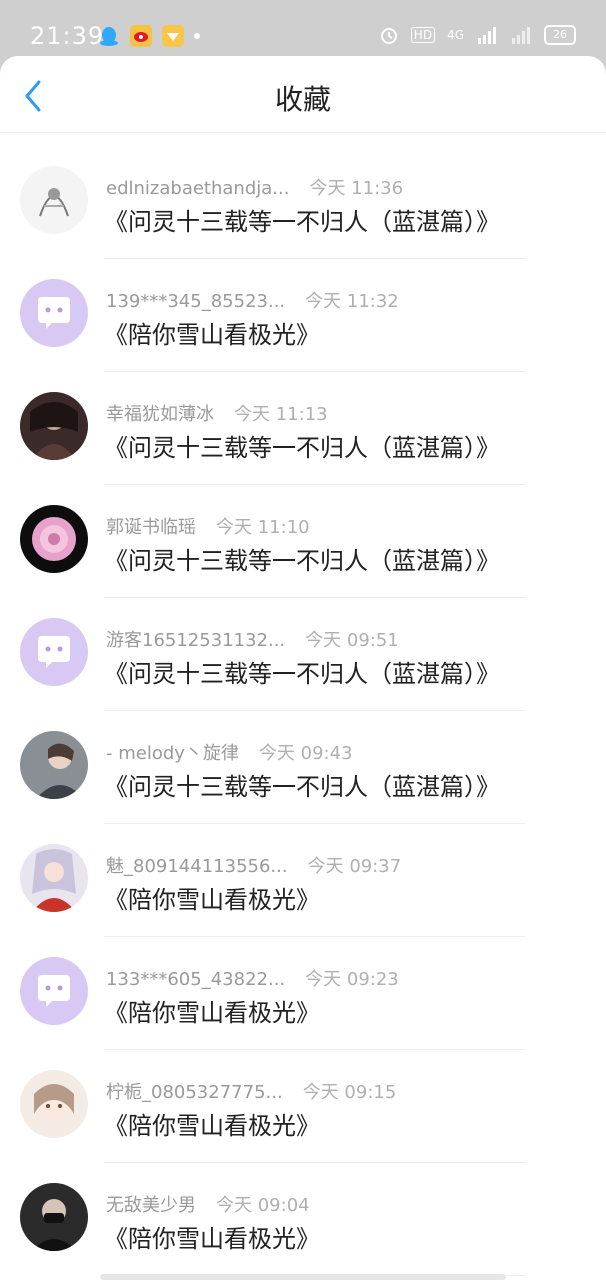  Describe the element at coordinates (160, 414) in the screenshot. I see `user-name: 幸福犹如薄冰` at that location.